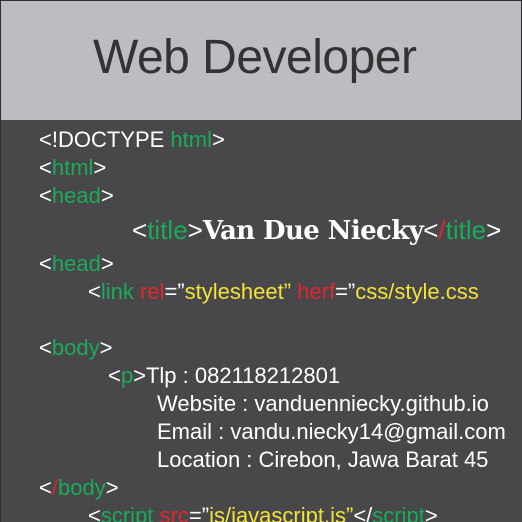  I want to click on code-line-doctype: <!DOCTYPE html>, so click(132, 140).